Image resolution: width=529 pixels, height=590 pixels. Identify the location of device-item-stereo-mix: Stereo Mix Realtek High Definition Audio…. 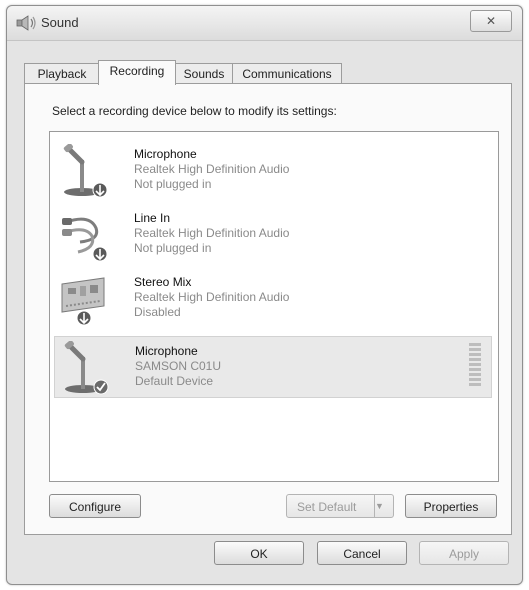
(273, 298).